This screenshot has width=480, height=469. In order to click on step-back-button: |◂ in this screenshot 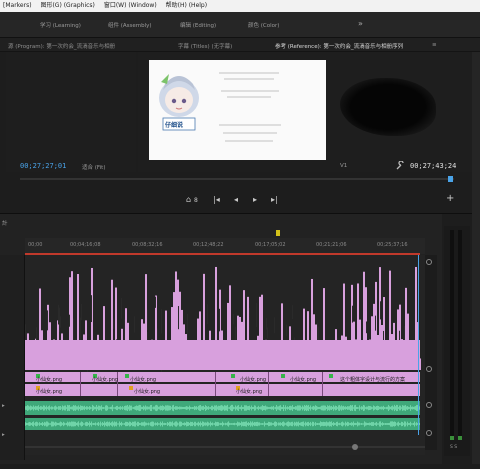, I will do `click(216, 199)`.